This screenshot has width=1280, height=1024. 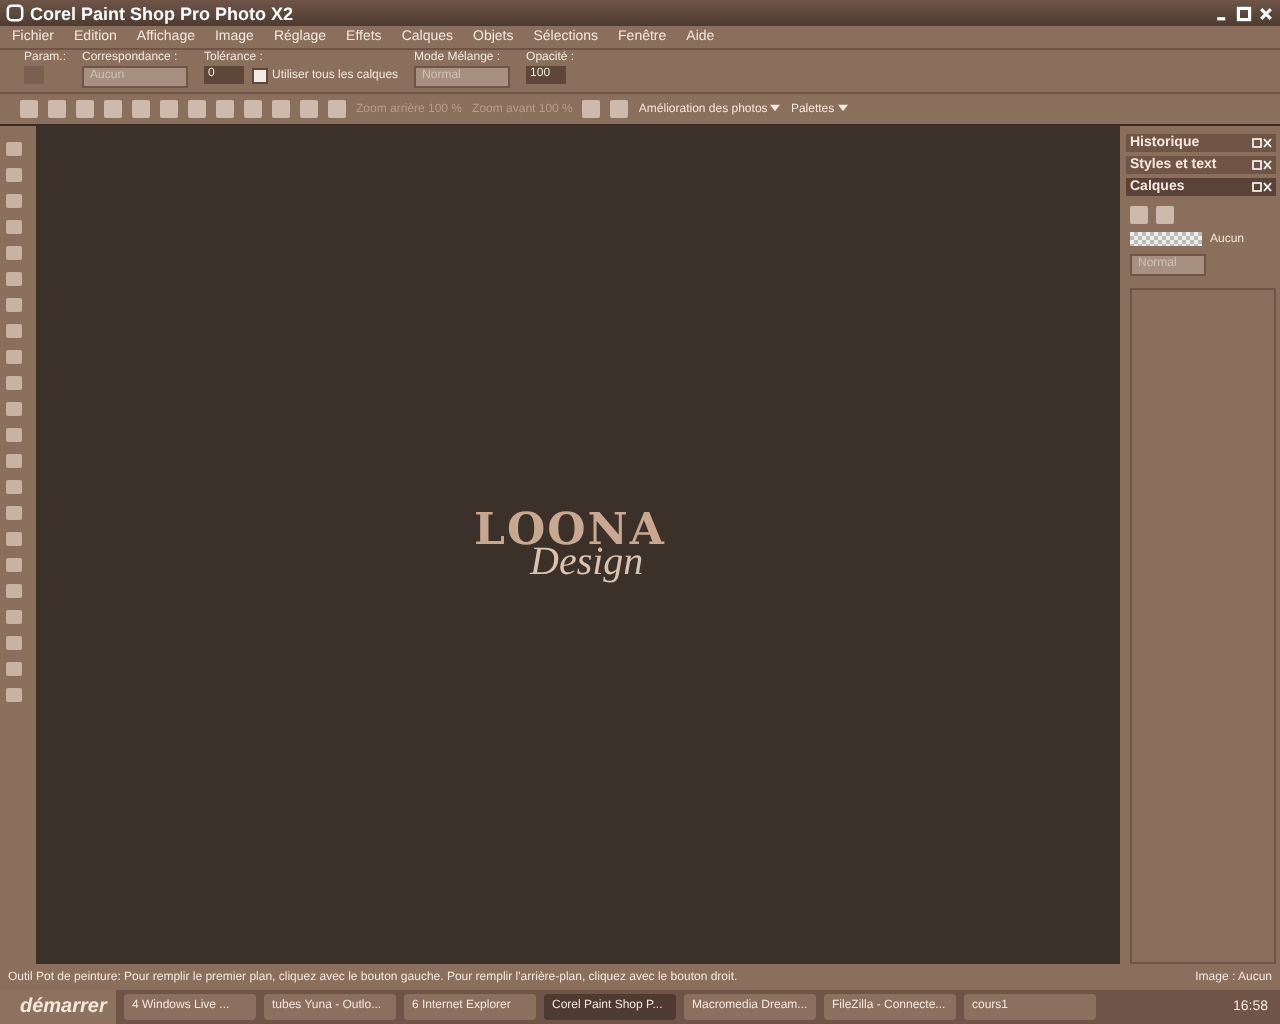 I want to click on close-icon, so click(x=1266, y=13).